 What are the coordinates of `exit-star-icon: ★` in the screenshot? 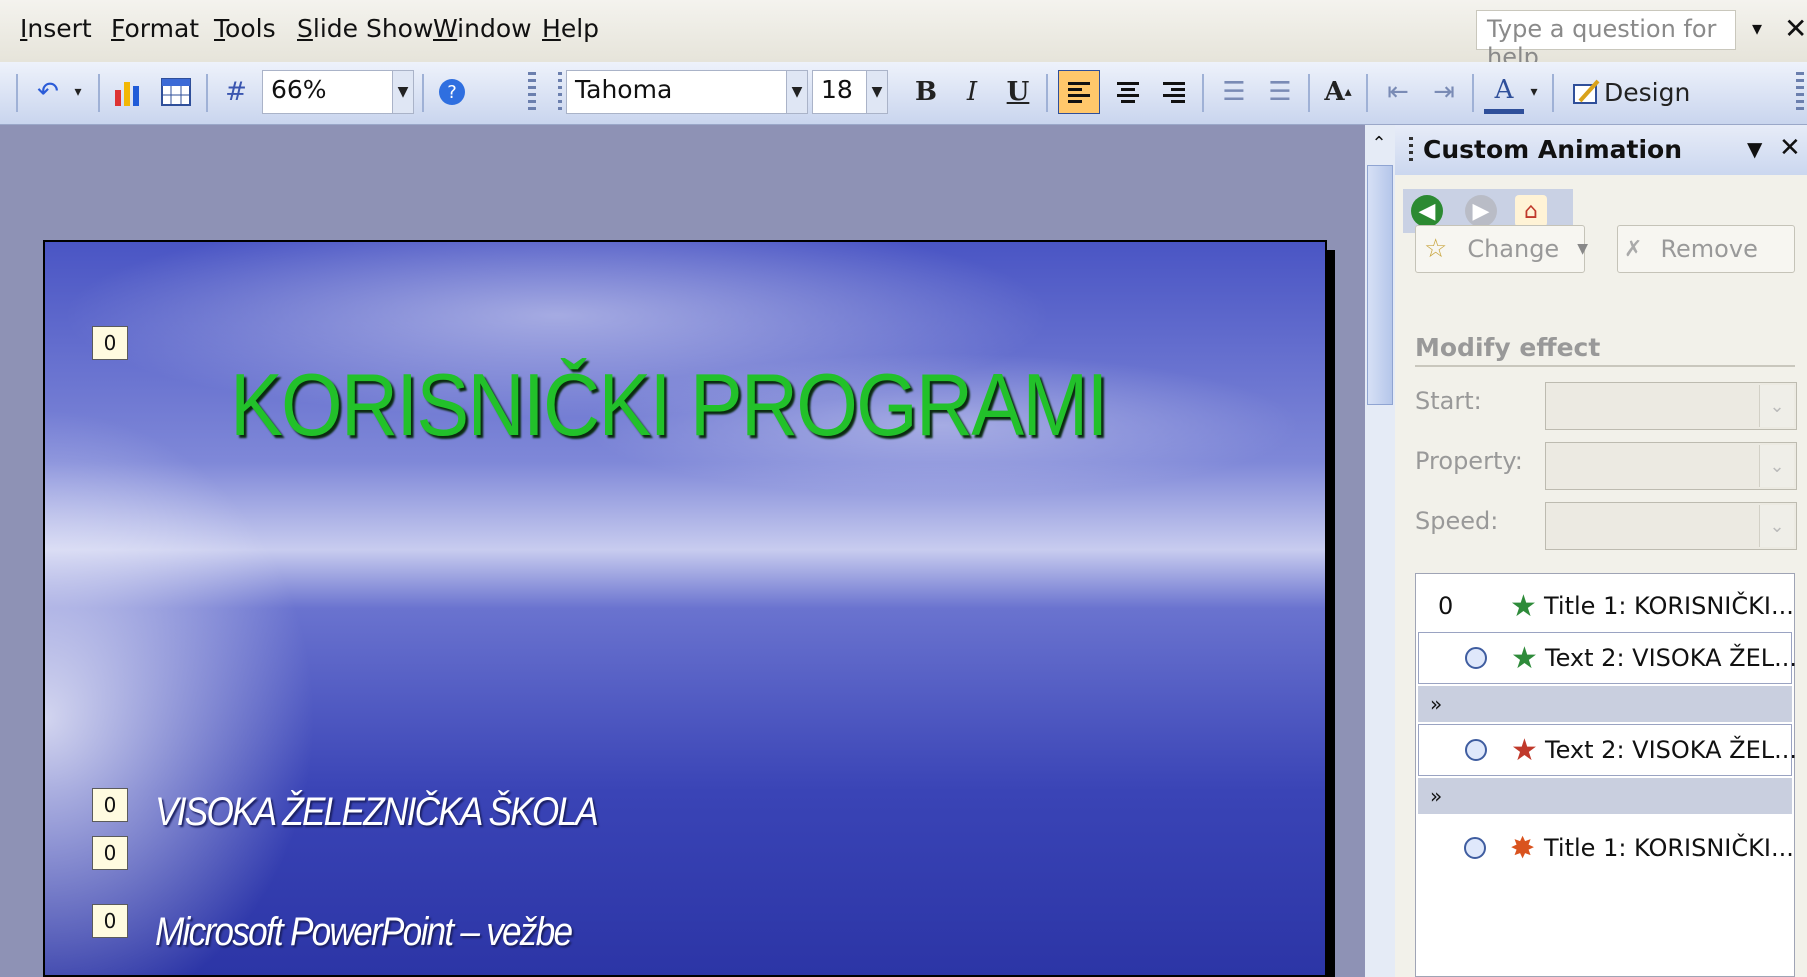 It's located at (1524, 750).